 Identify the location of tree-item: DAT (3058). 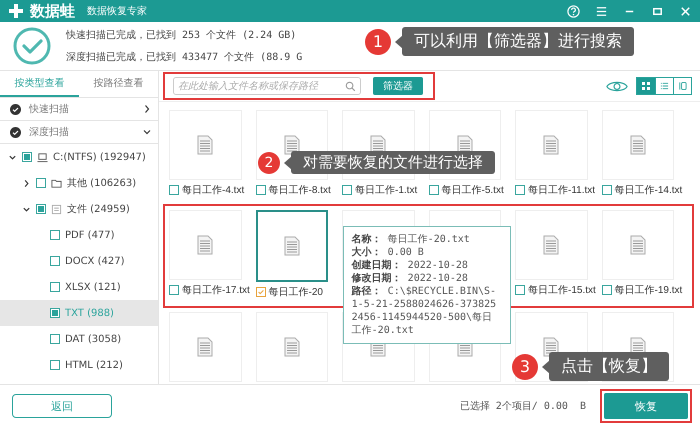
(93, 339).